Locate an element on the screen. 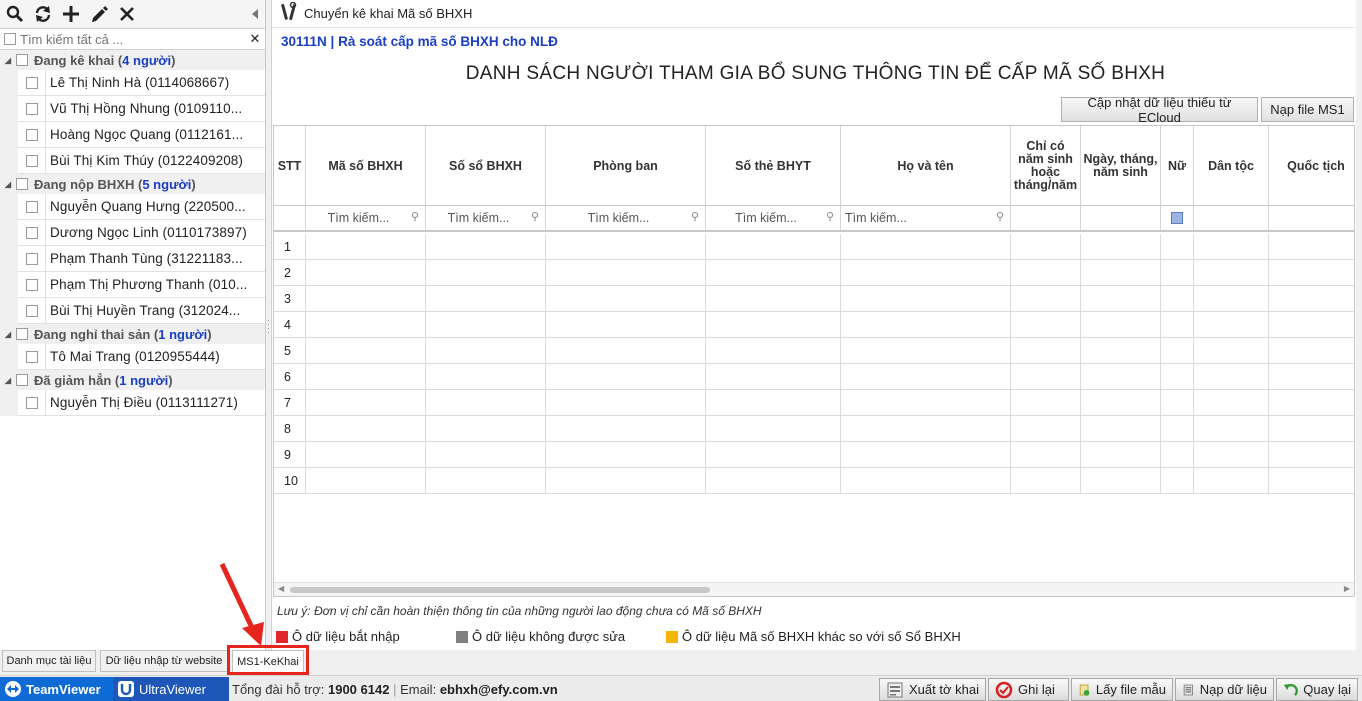  filter-so-so-bhxh: Tìm kiếm... ⚲ is located at coordinates (486, 218).